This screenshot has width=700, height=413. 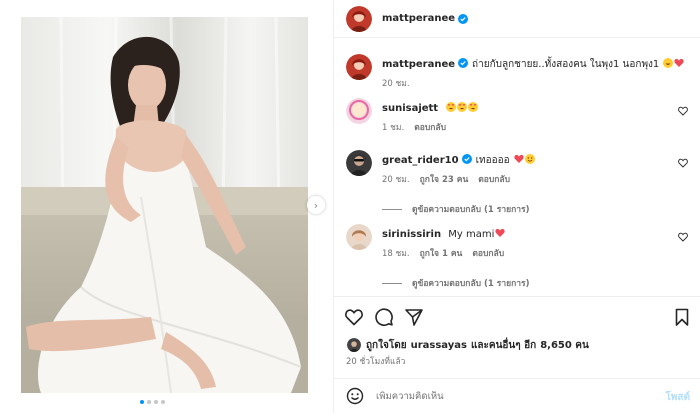 I want to click on post-time-ago: 20 ชั่วโมงที่แล้ว, so click(x=375, y=361).